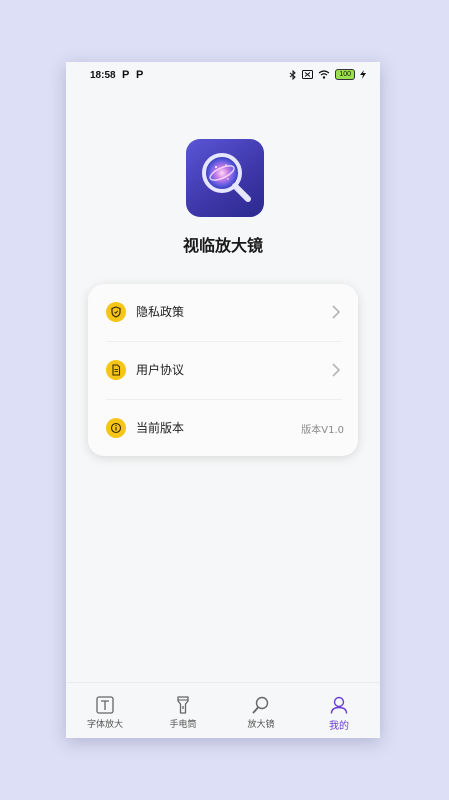 Image resolution: width=449 pixels, height=800 pixels. I want to click on text-icon, so click(105, 705).